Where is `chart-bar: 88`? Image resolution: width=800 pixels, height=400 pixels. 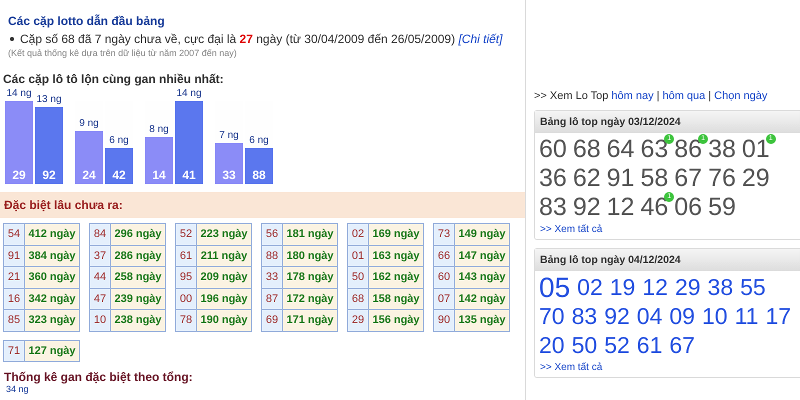 chart-bar: 88 is located at coordinates (259, 166).